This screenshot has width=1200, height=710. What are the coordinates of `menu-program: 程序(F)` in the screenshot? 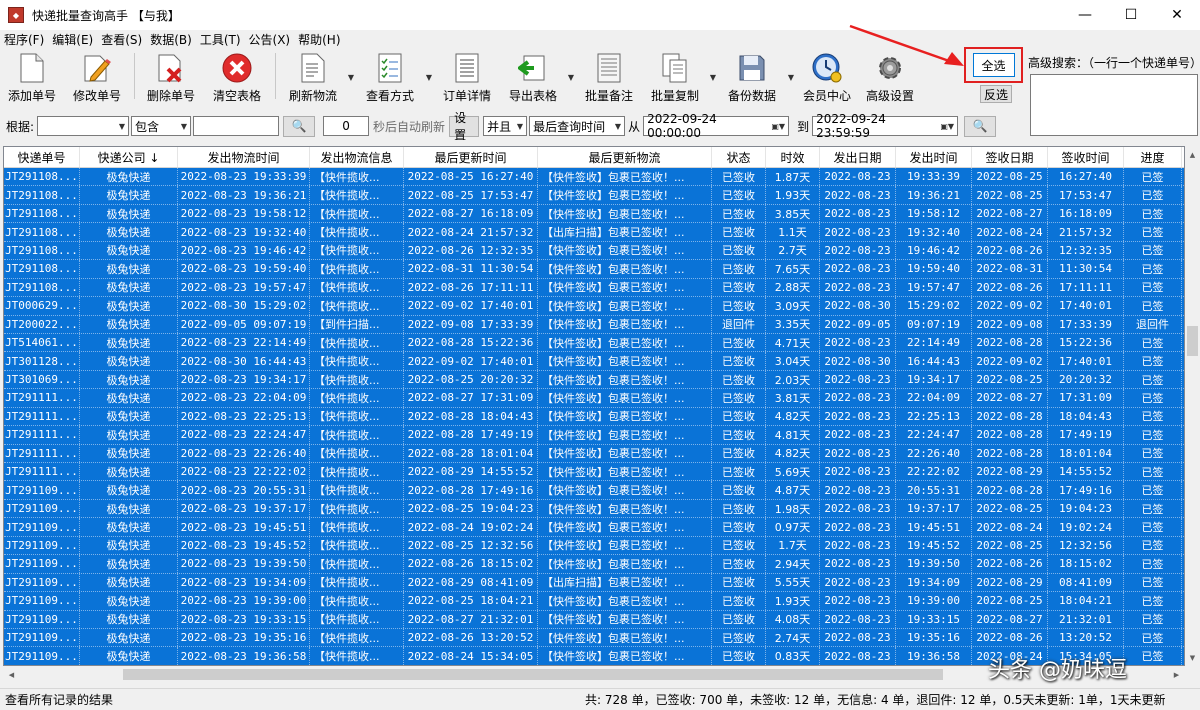 It's located at (24, 39).